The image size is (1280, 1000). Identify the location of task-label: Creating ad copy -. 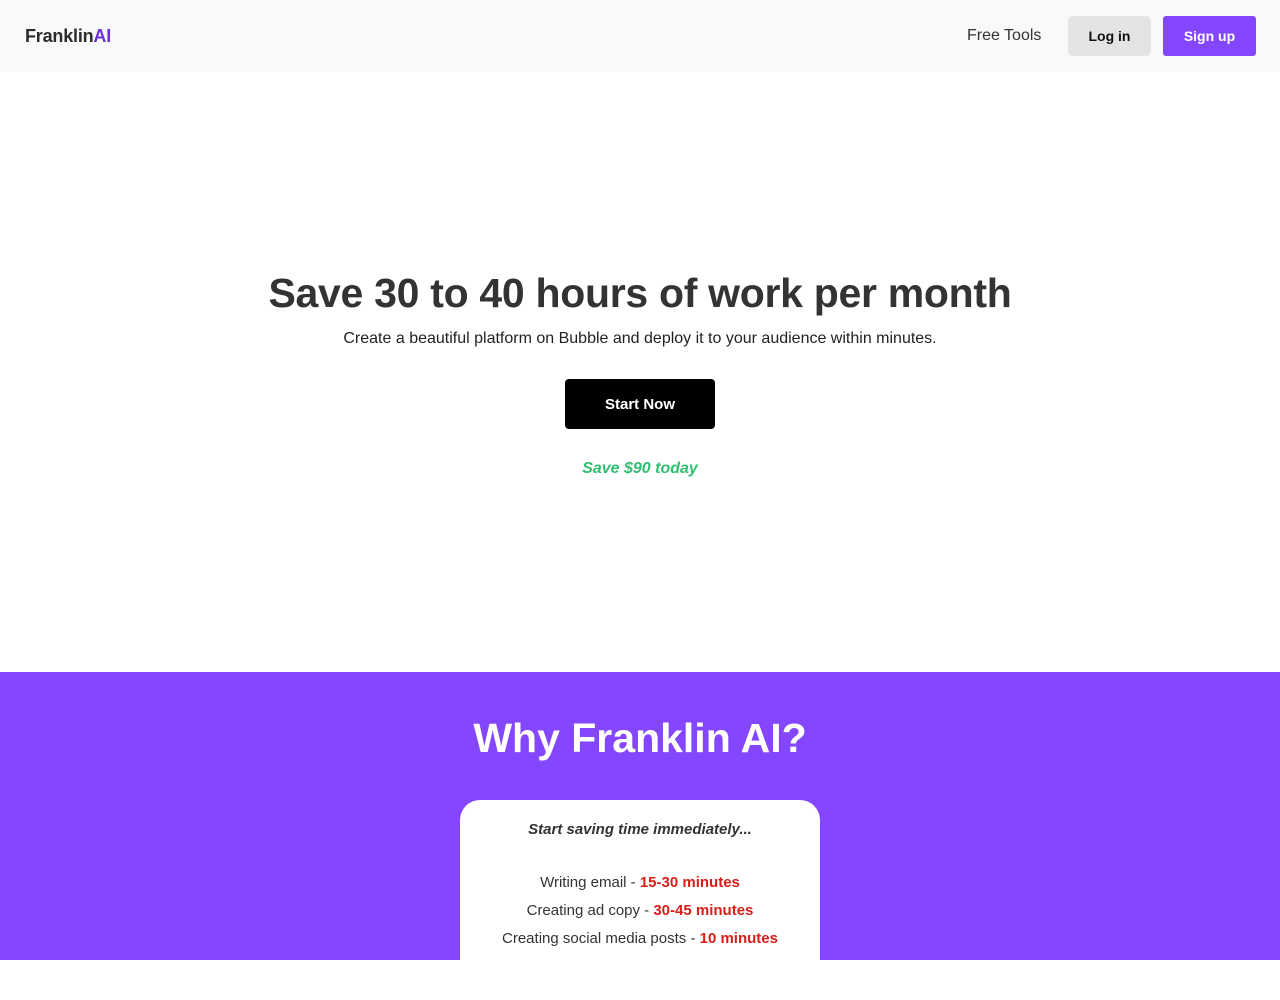
(590, 910).